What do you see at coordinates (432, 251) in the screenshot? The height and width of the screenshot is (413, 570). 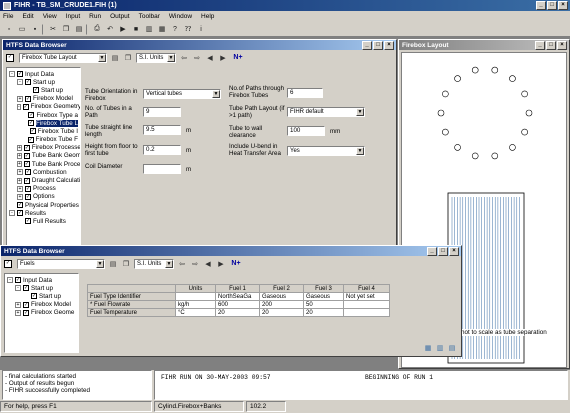 I see `browser2-minimize-button: _` at bounding box center [432, 251].